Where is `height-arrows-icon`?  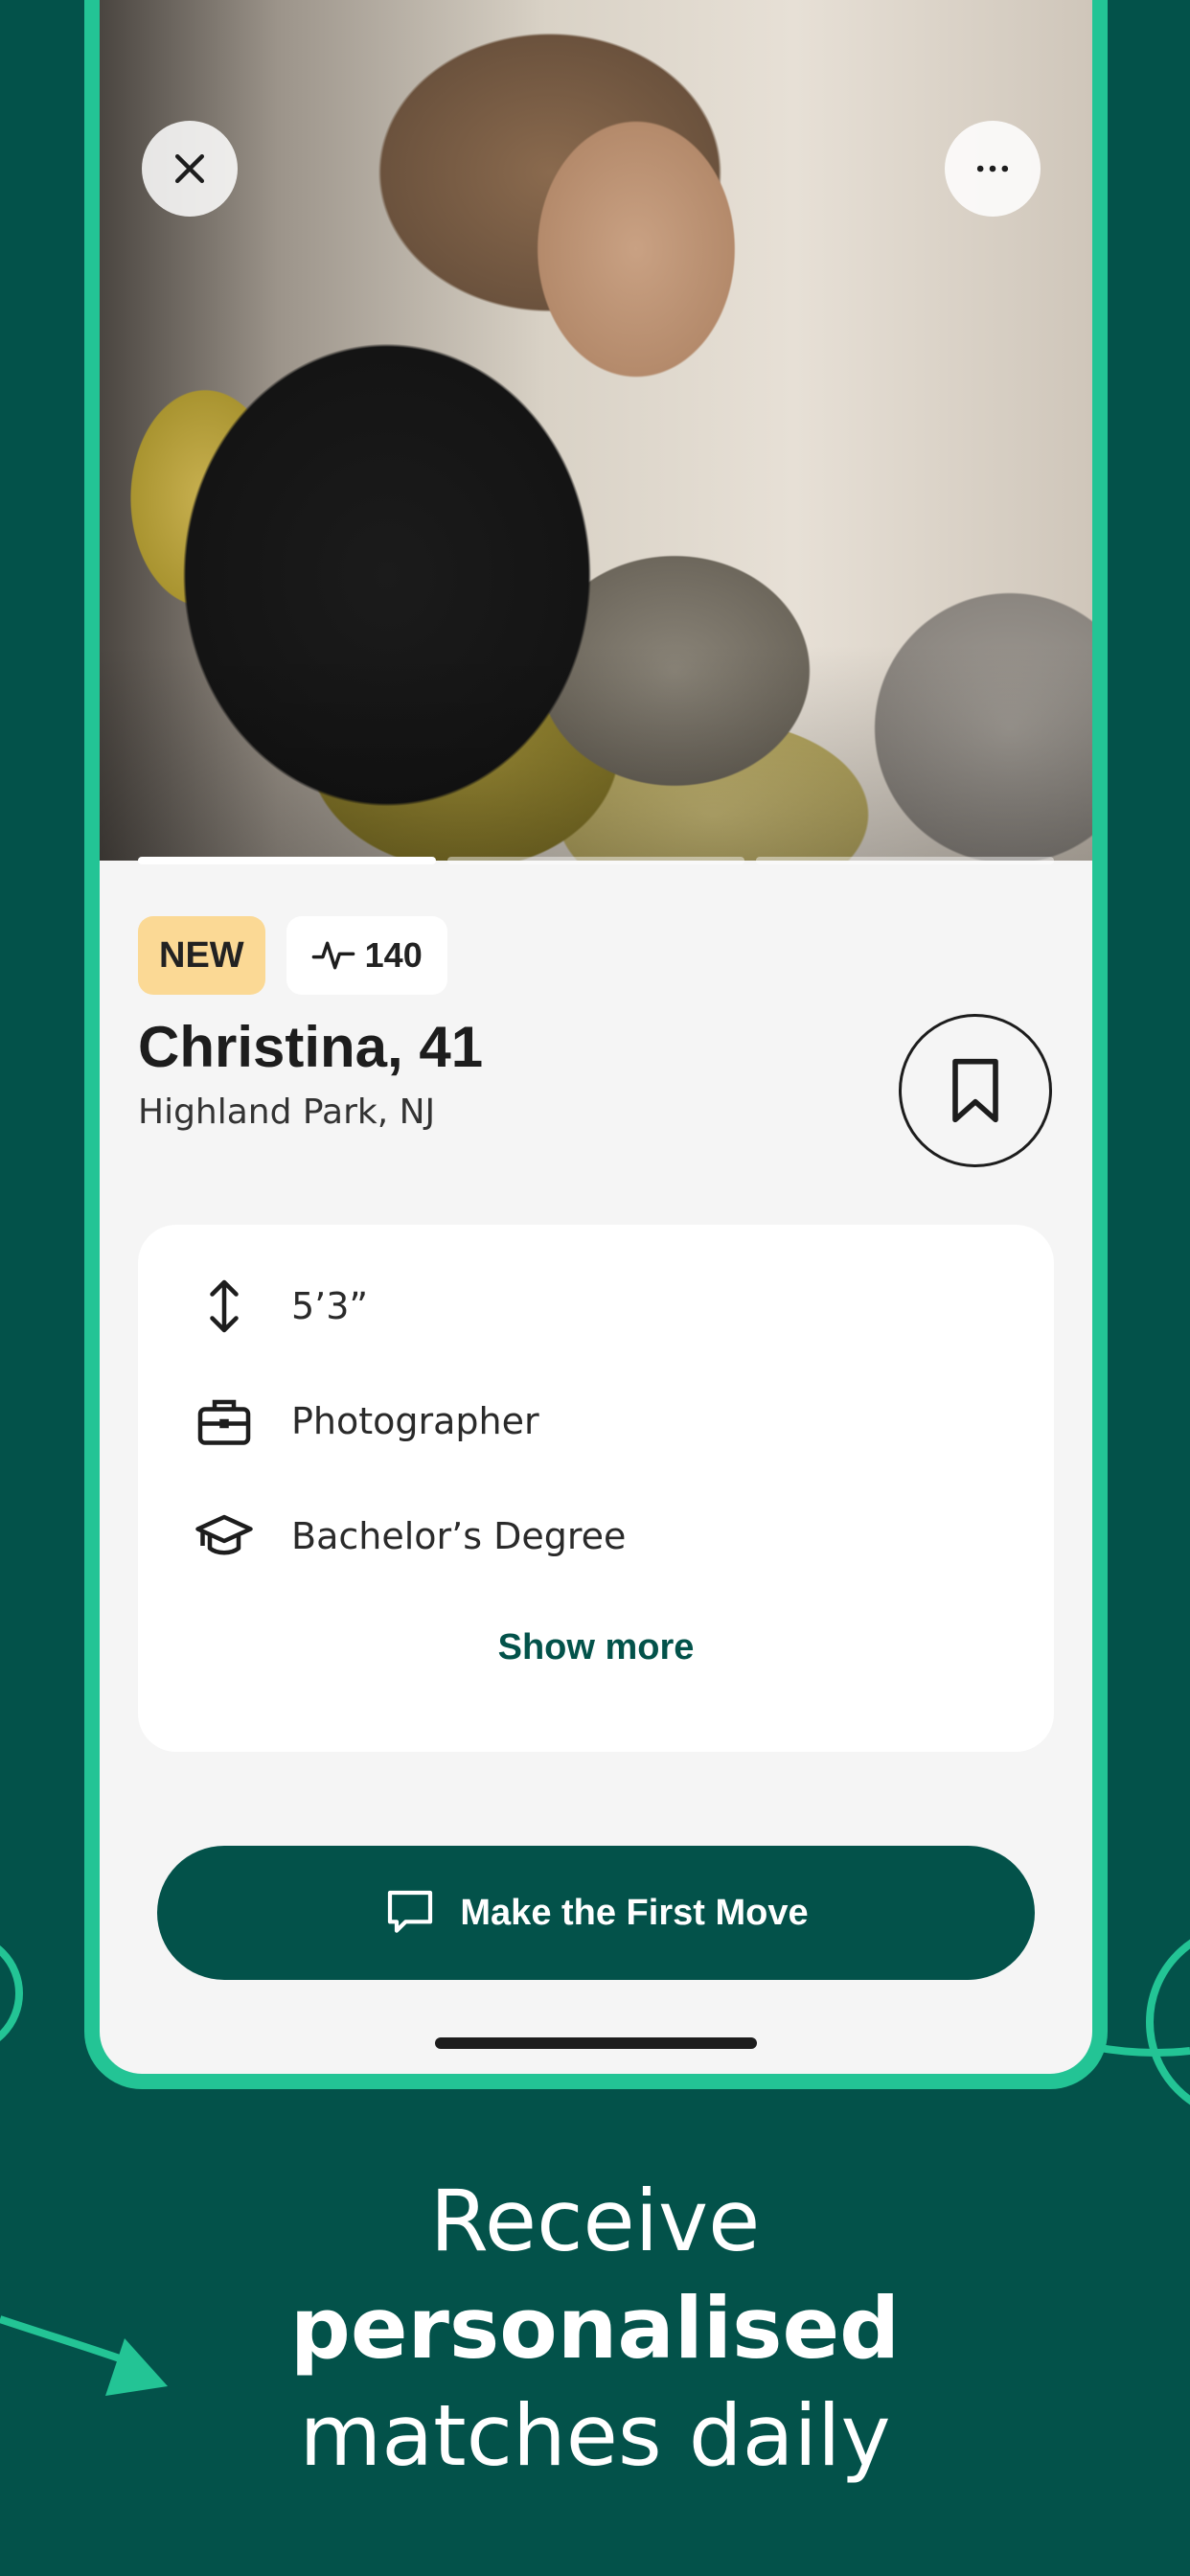
height-arrows-icon is located at coordinates (225, 1306).